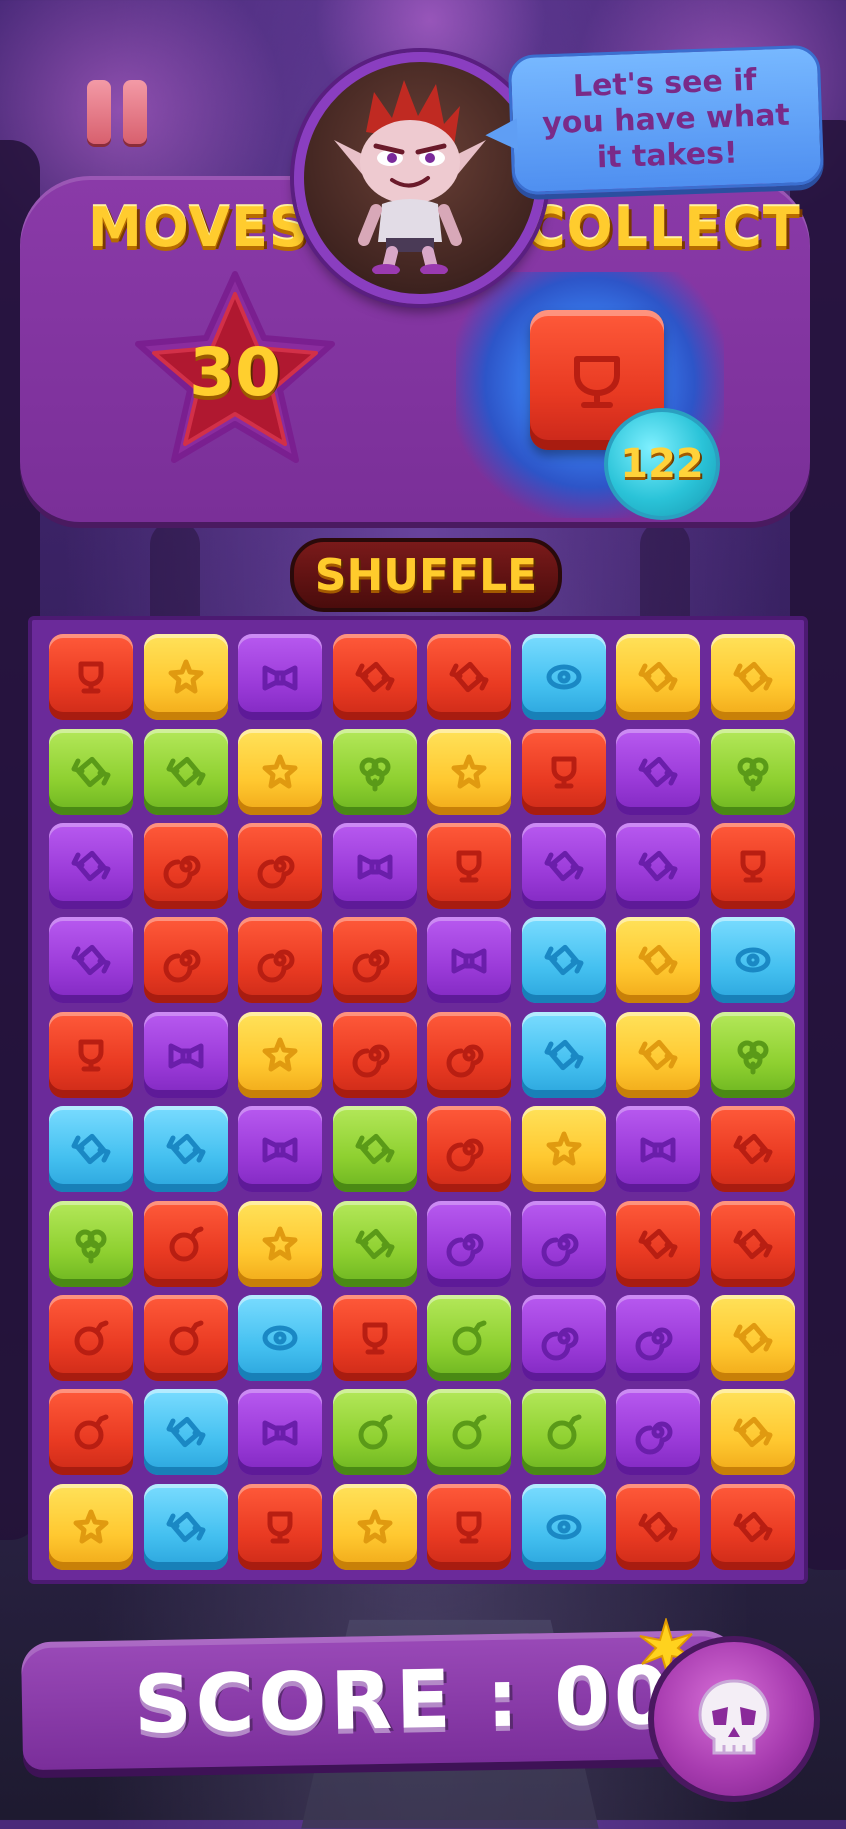 The width and height of the screenshot is (846, 1829). What do you see at coordinates (734, 1719) in the screenshot?
I see `skull-booster-button` at bounding box center [734, 1719].